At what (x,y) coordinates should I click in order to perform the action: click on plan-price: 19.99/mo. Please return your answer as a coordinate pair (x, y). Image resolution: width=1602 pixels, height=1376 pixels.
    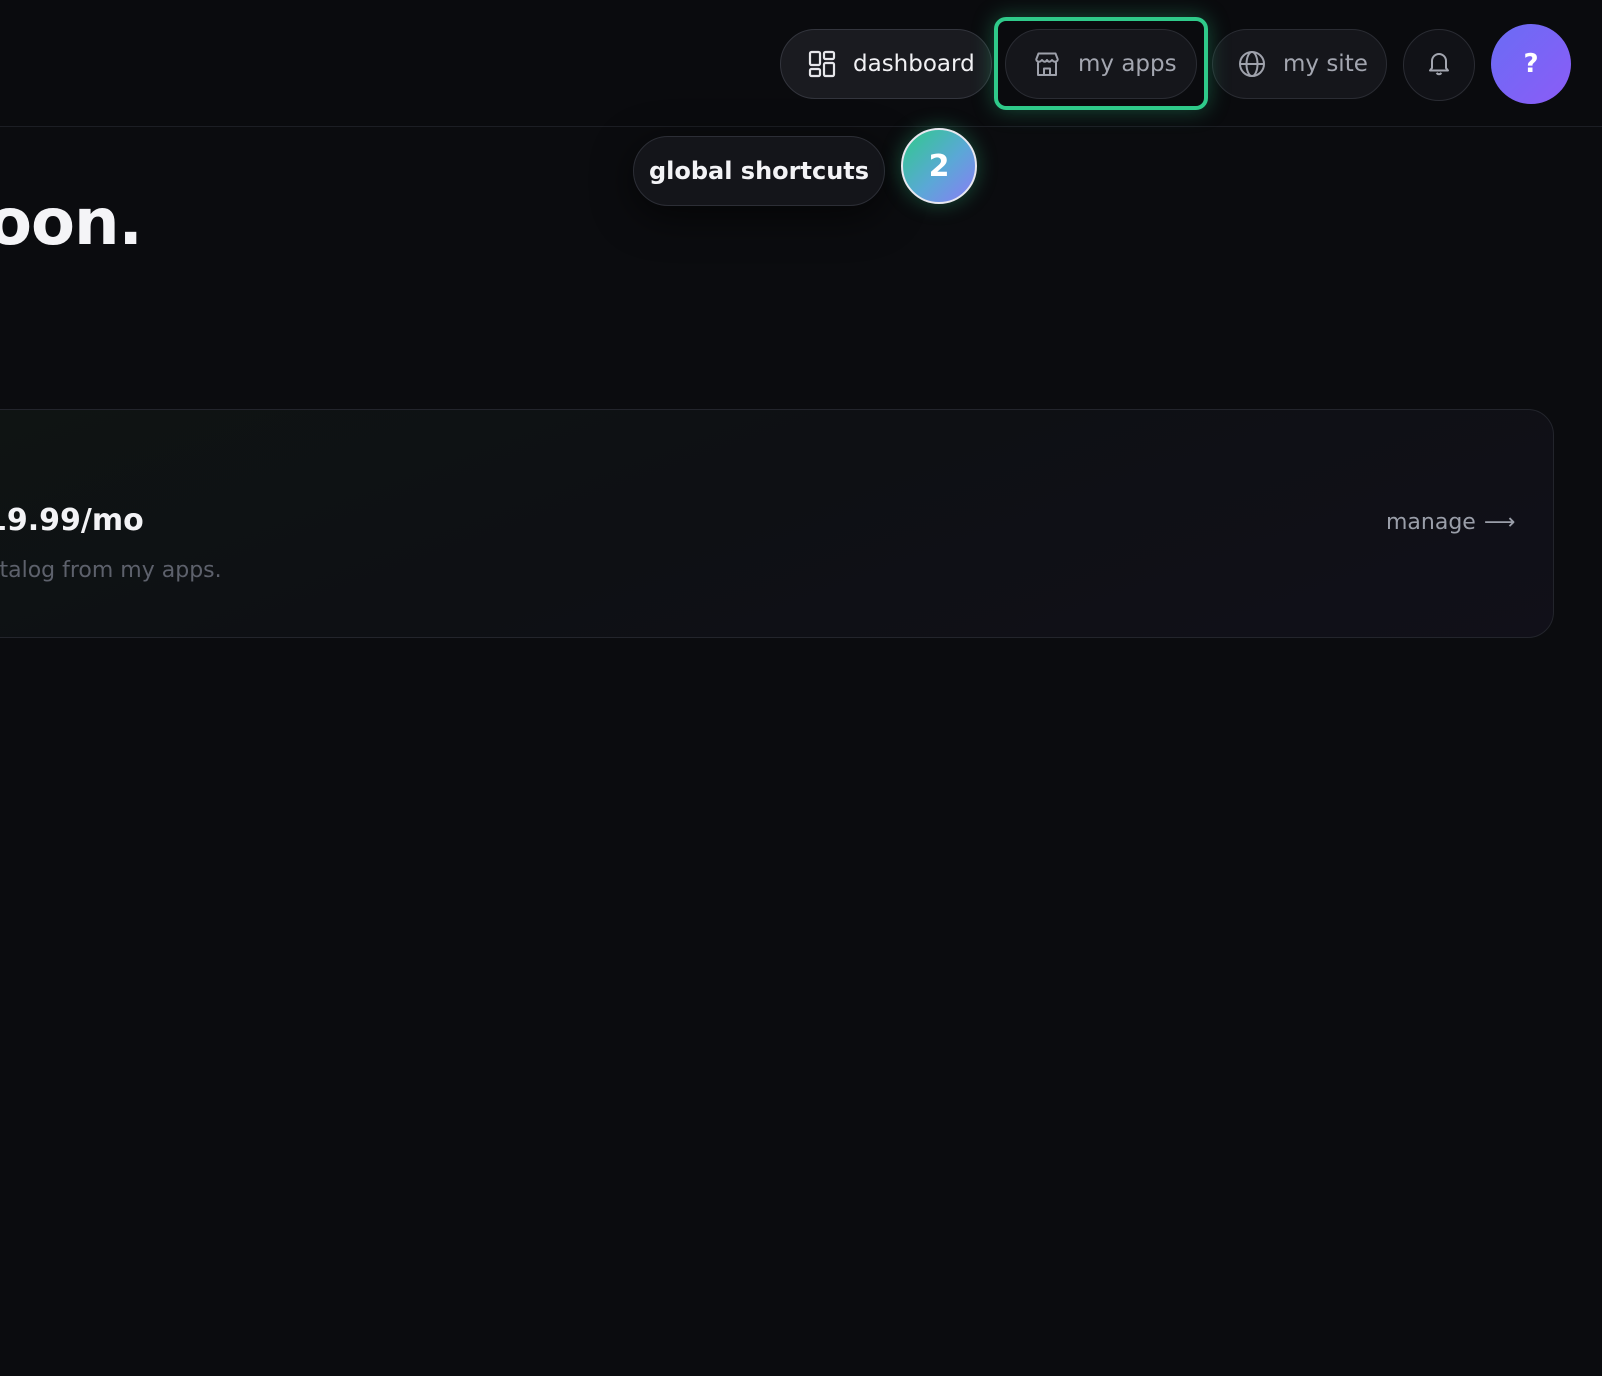
    Looking at the image, I should click on (72, 520).